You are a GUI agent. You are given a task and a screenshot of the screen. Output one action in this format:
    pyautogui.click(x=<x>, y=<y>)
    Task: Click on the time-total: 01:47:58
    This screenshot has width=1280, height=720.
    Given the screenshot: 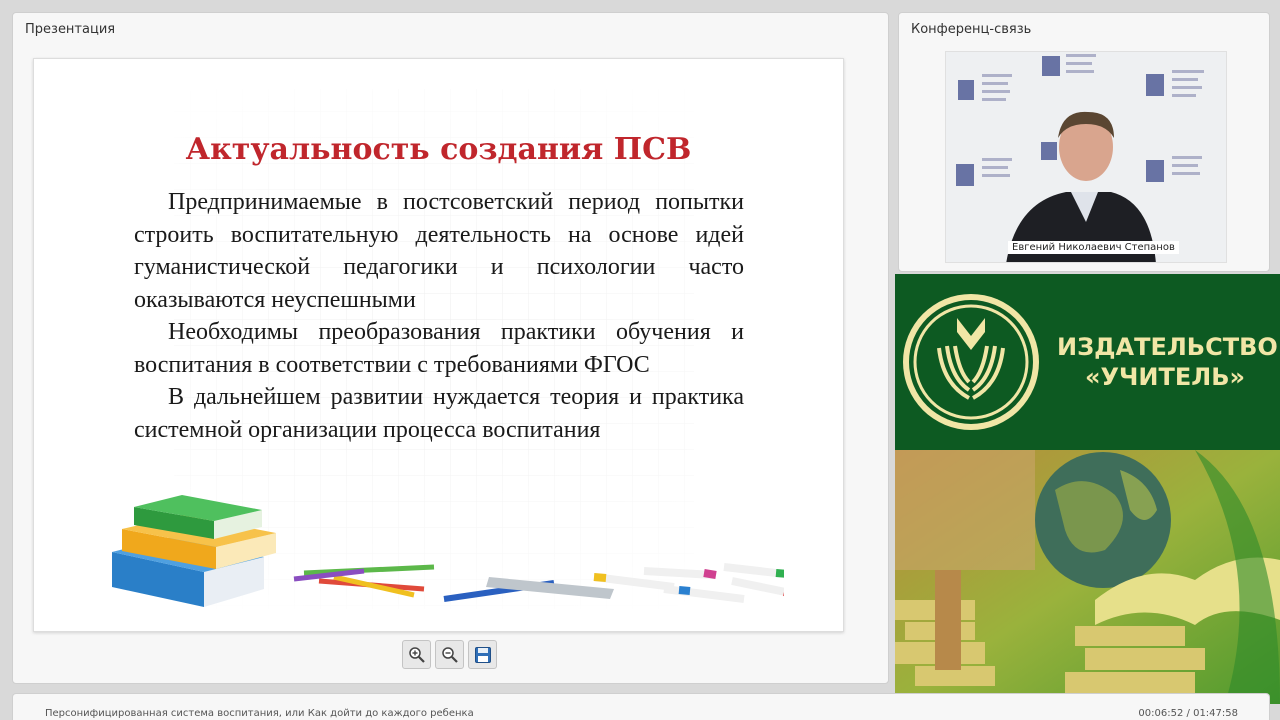 What is the action you would take?
    pyautogui.click(x=1215, y=713)
    